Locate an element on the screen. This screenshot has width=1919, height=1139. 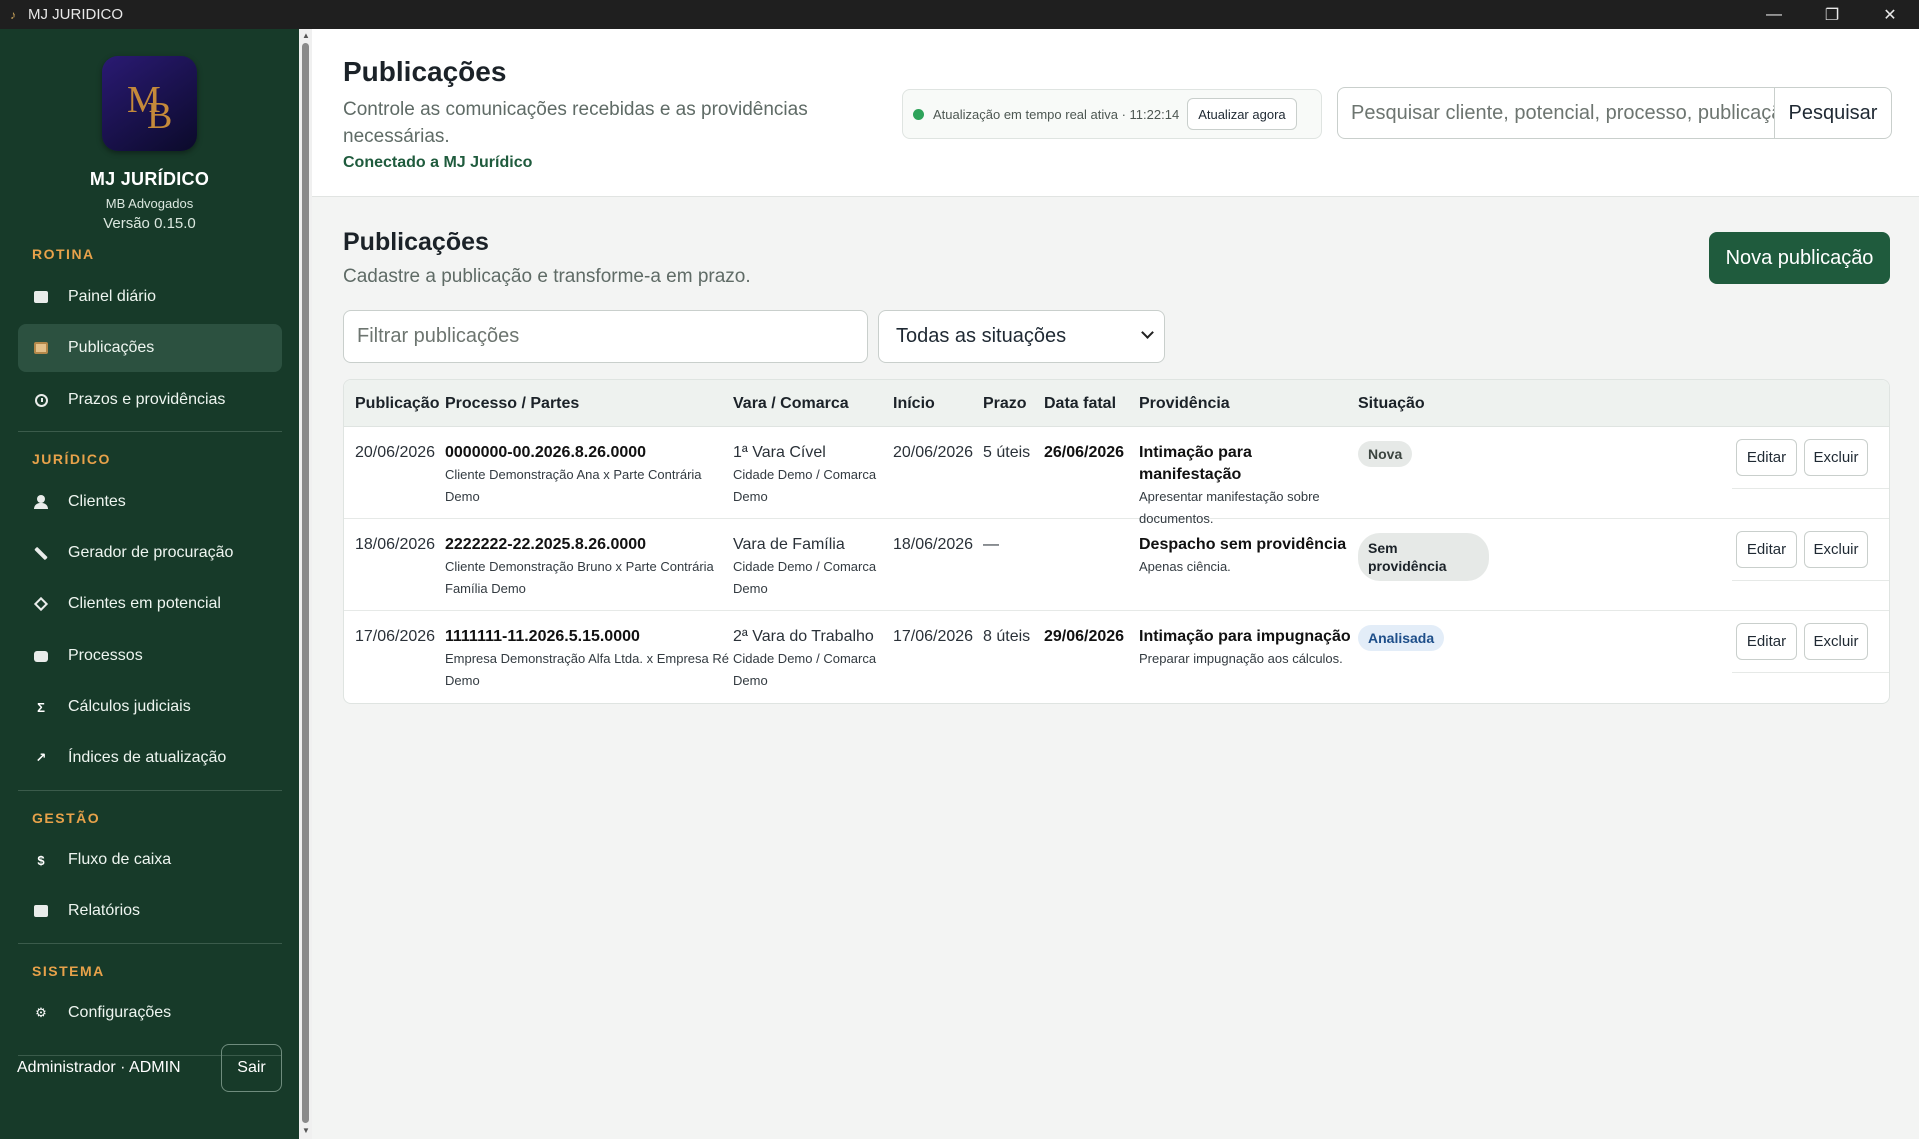
cell-publicacao: 17/06/2026 is located at coordinates (395, 636).